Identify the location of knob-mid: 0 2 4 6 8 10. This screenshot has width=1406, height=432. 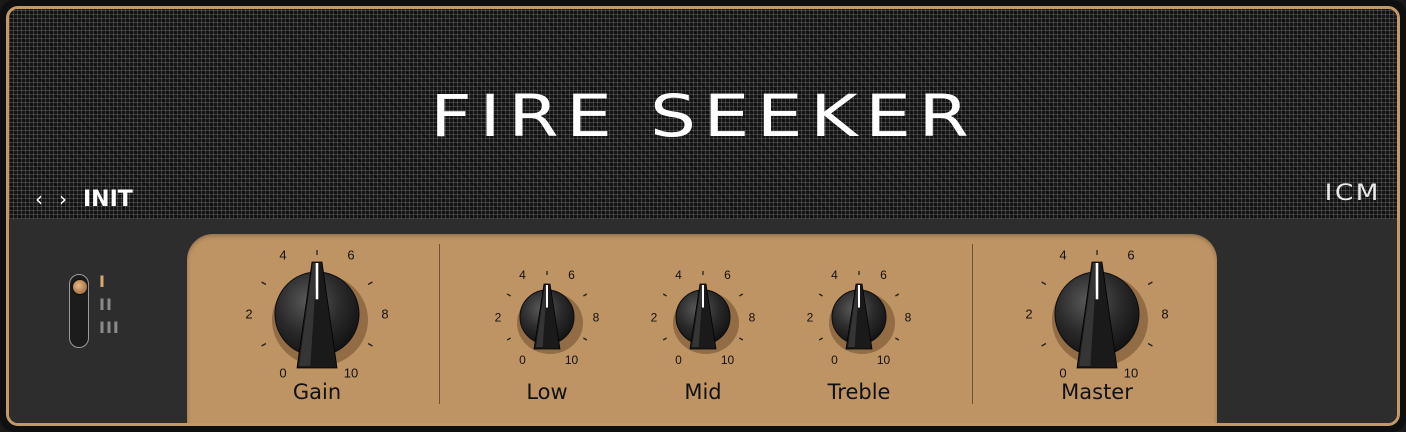
(703, 317).